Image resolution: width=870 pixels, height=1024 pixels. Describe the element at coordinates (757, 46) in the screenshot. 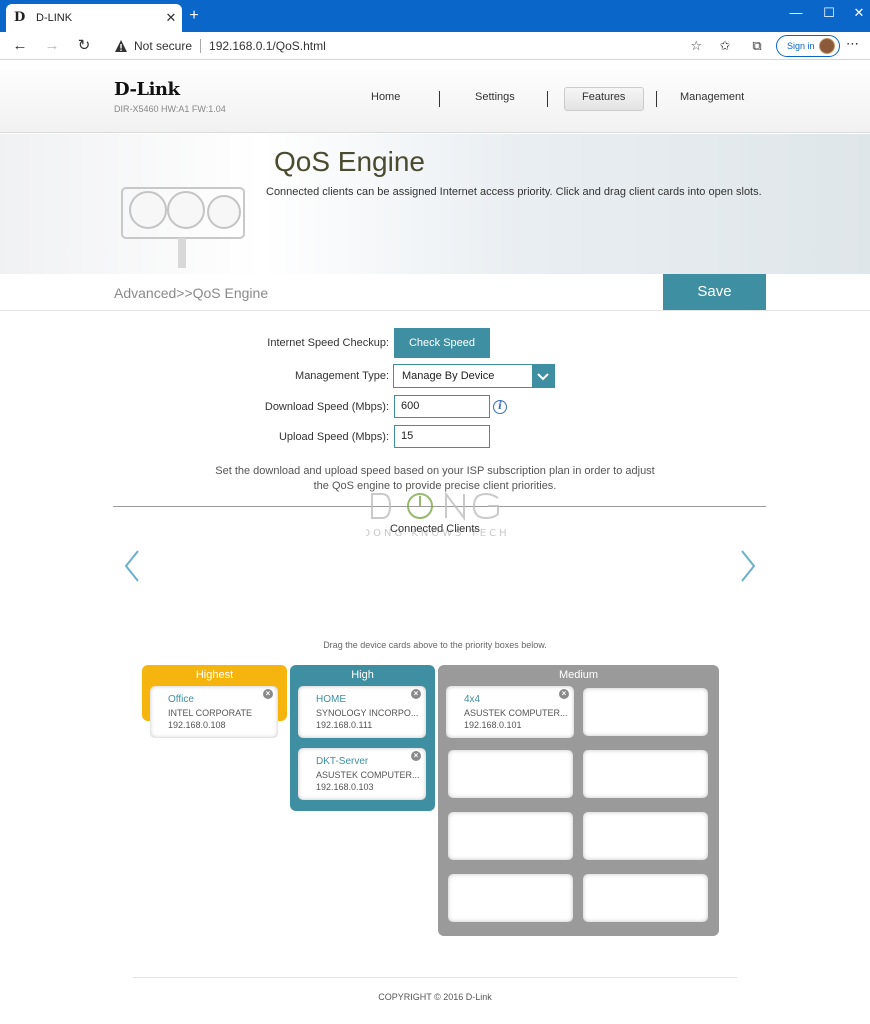

I see `collections-icon: ⧉` at that location.